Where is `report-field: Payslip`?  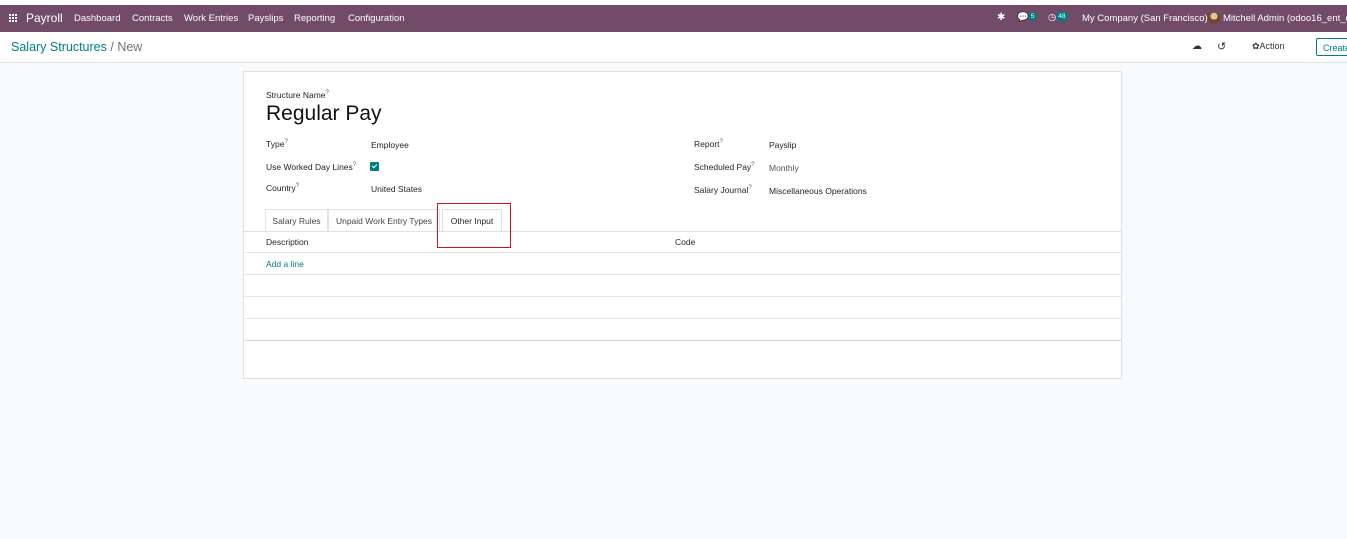
report-field: Payslip is located at coordinates (782, 145).